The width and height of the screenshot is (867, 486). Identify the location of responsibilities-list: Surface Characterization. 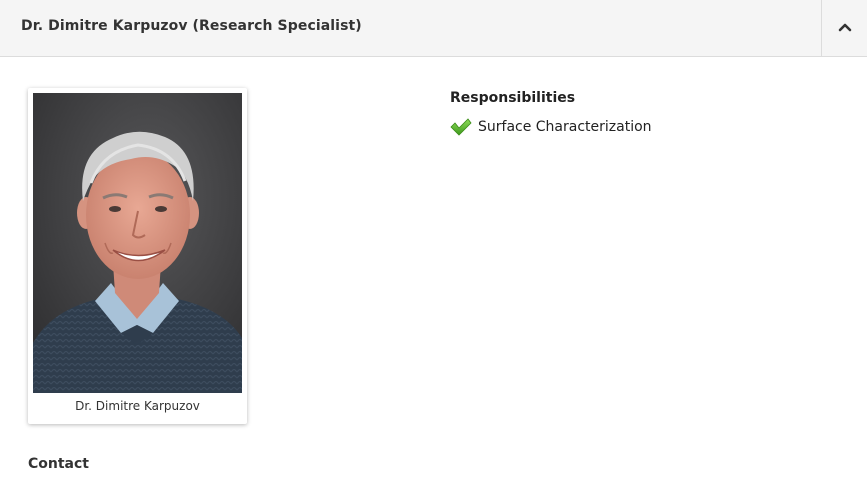
(551, 127).